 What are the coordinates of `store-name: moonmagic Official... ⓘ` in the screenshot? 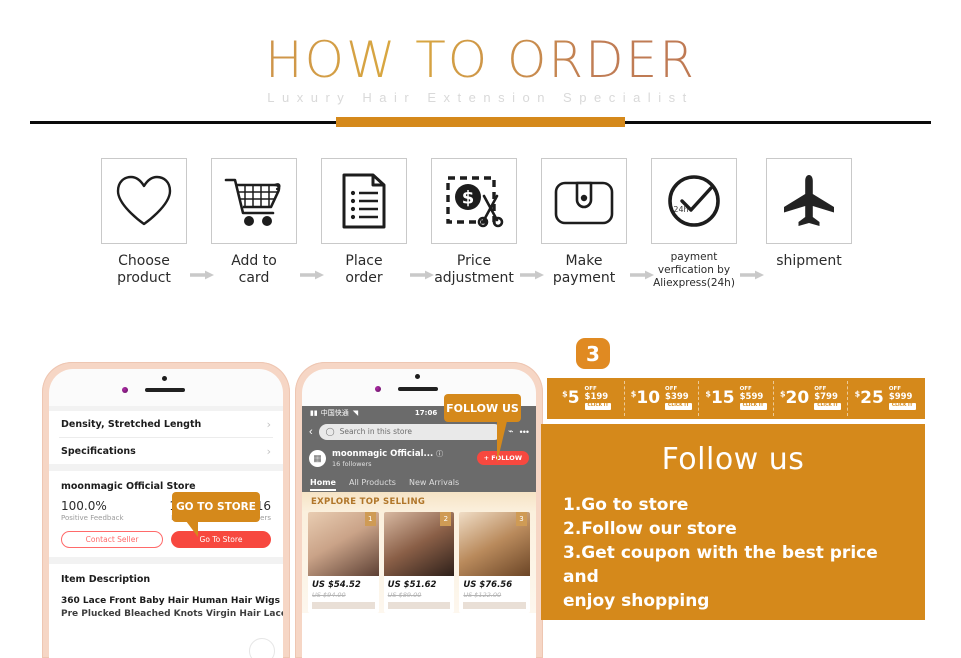 It's located at (388, 453).